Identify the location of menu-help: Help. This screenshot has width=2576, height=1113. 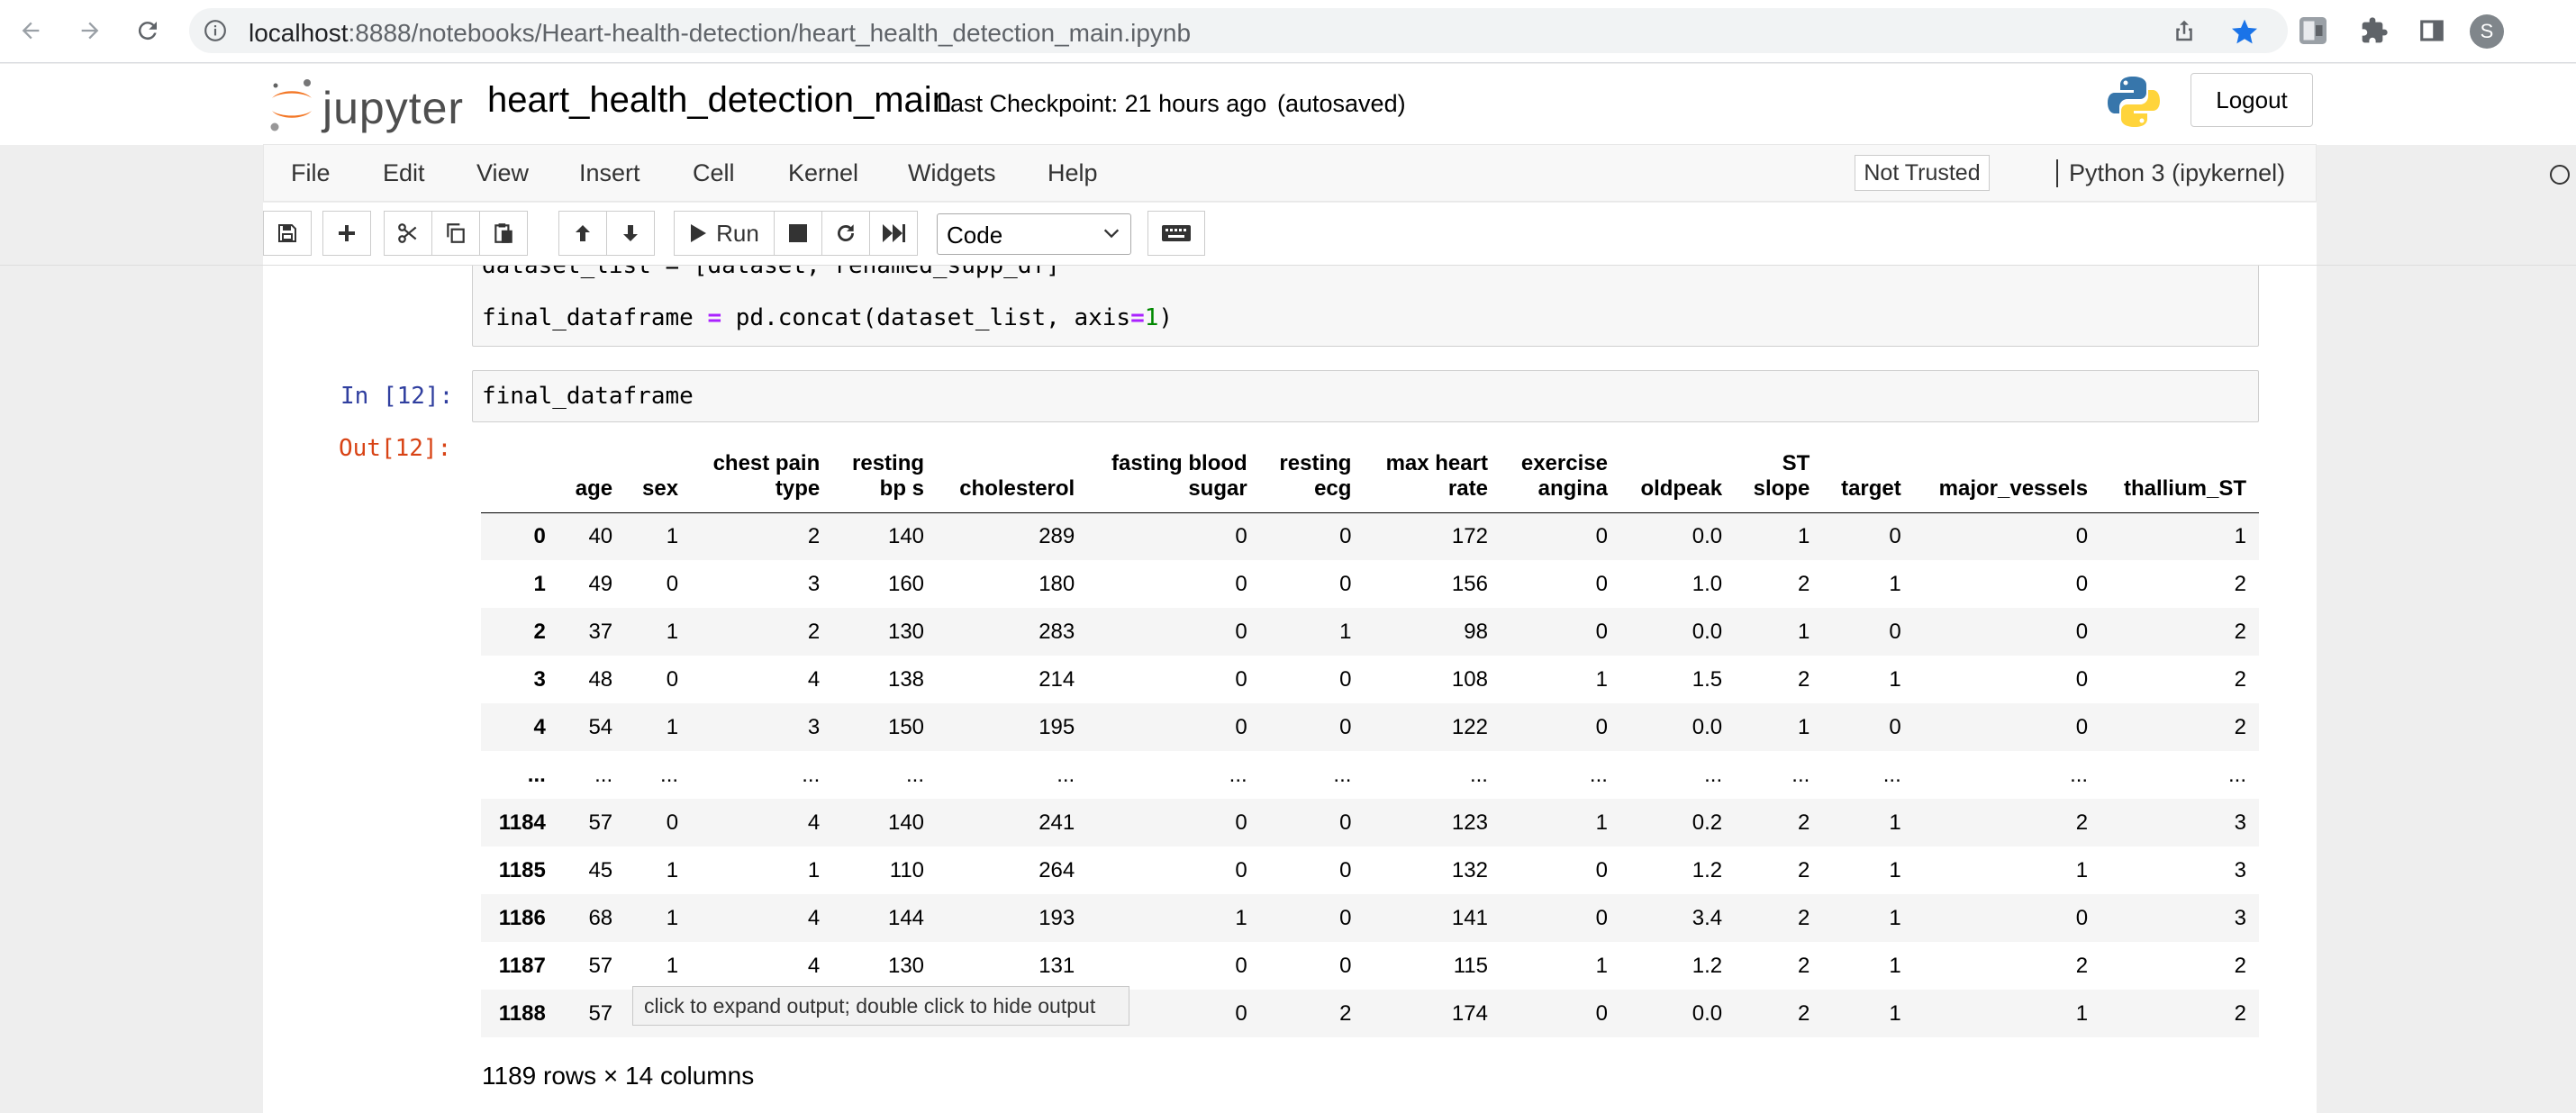
(1073, 173).